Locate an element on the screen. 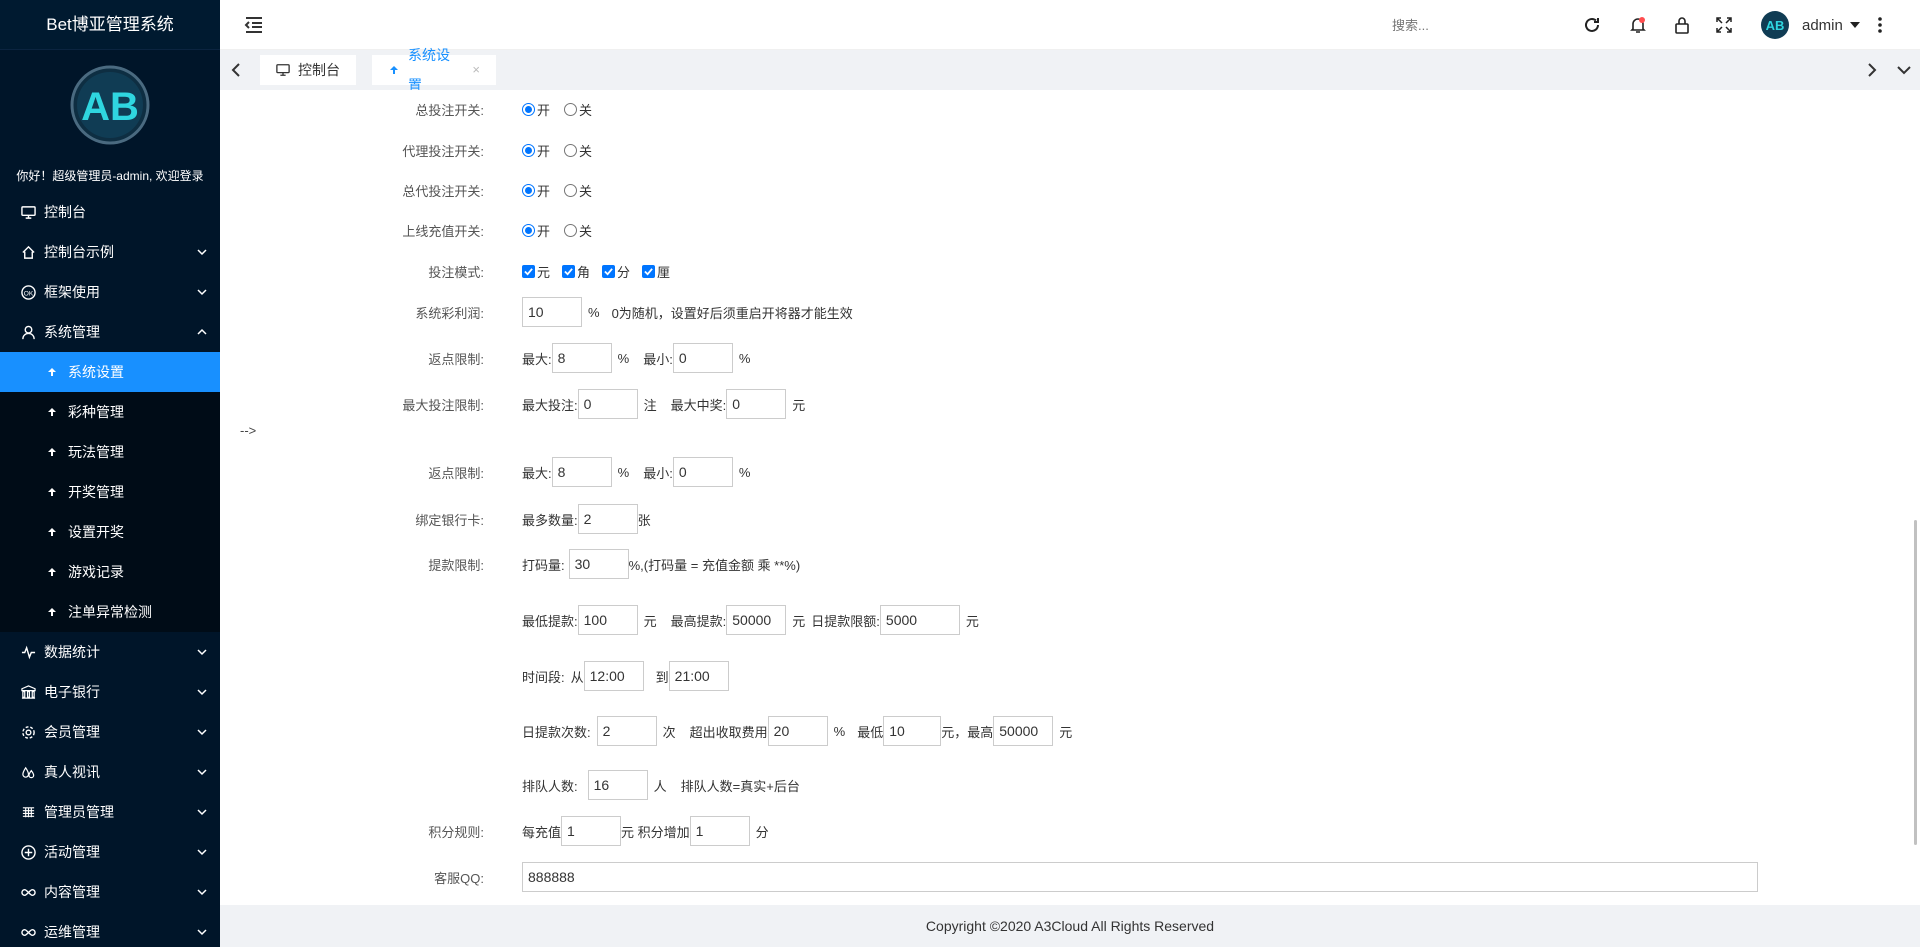 Image resolution: width=1920 pixels, height=947 pixels. form-row-withdraw-amounts: 最低提款: 元 最高提款: 元 日提款限额: 元 is located at coordinates (1070, 620).